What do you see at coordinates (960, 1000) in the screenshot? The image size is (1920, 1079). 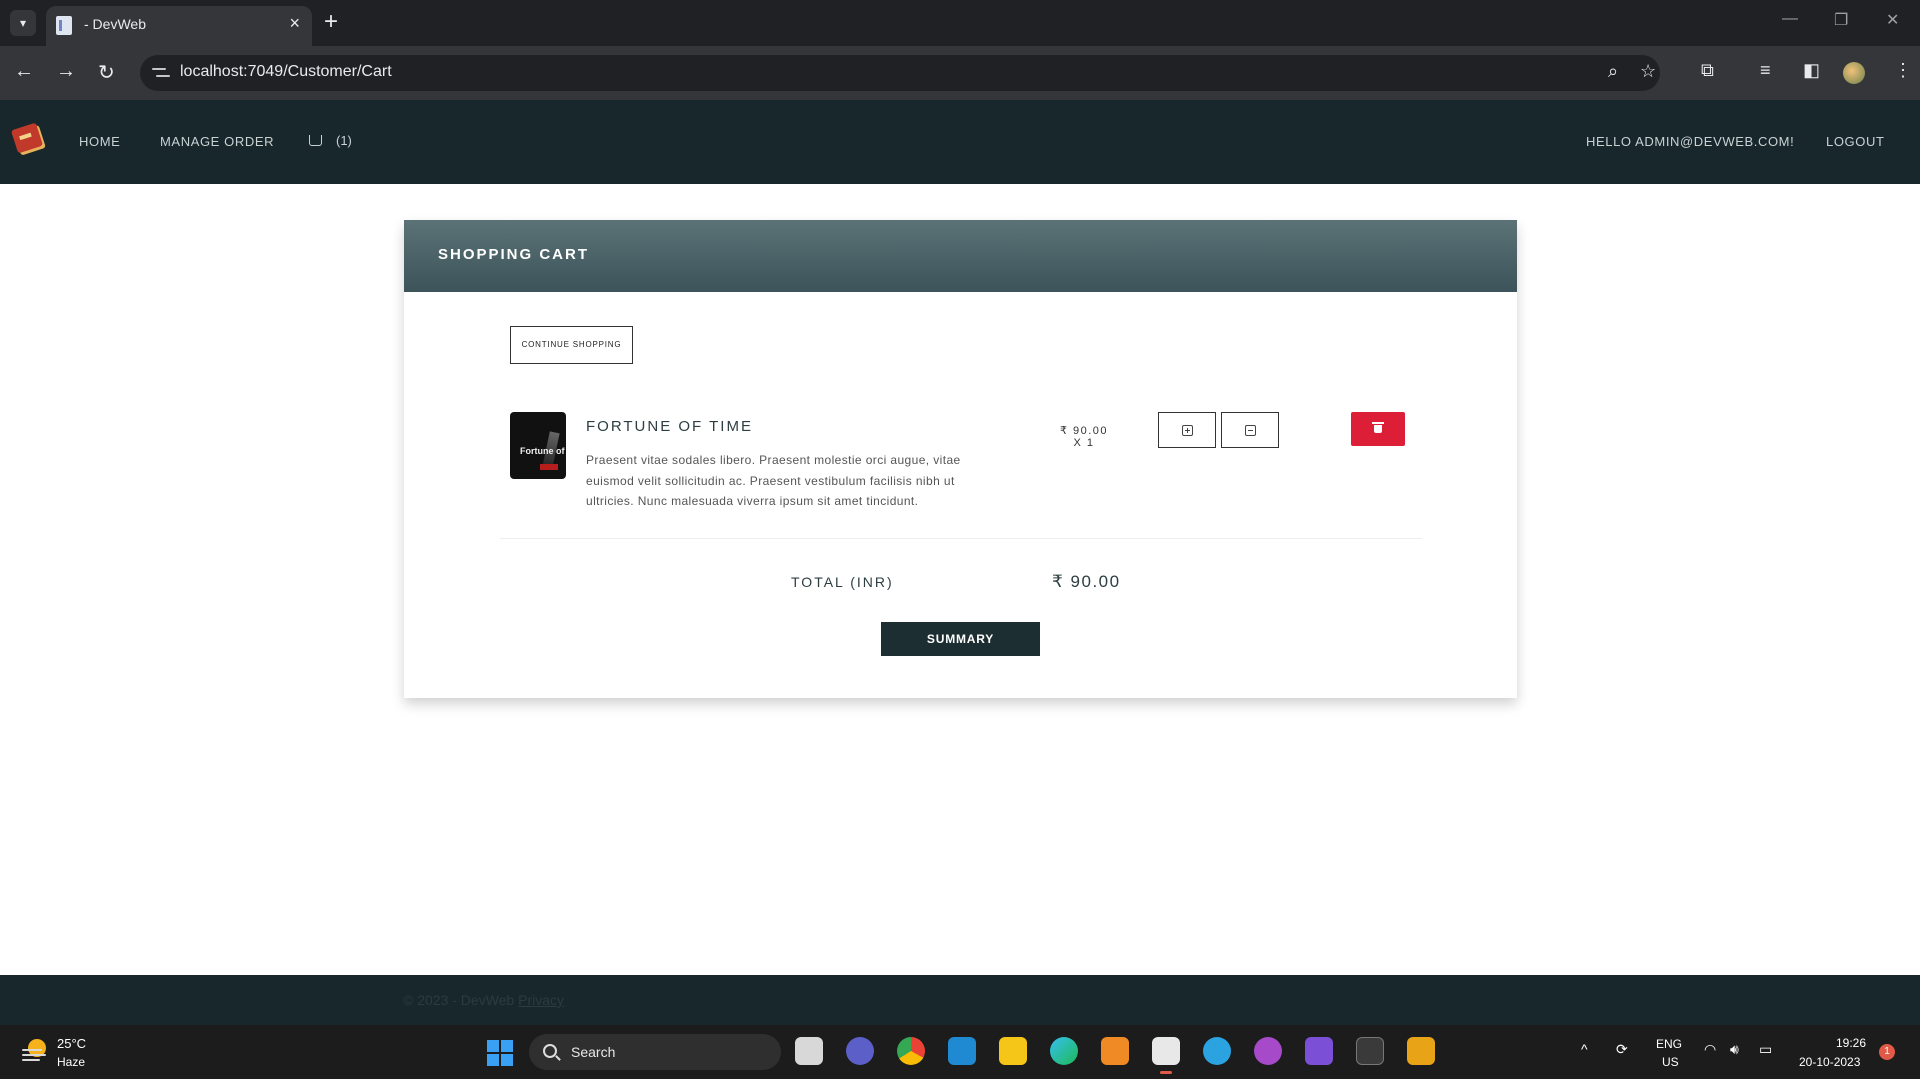 I see `site-footer: © 2023 - DevWeb Privacy` at bounding box center [960, 1000].